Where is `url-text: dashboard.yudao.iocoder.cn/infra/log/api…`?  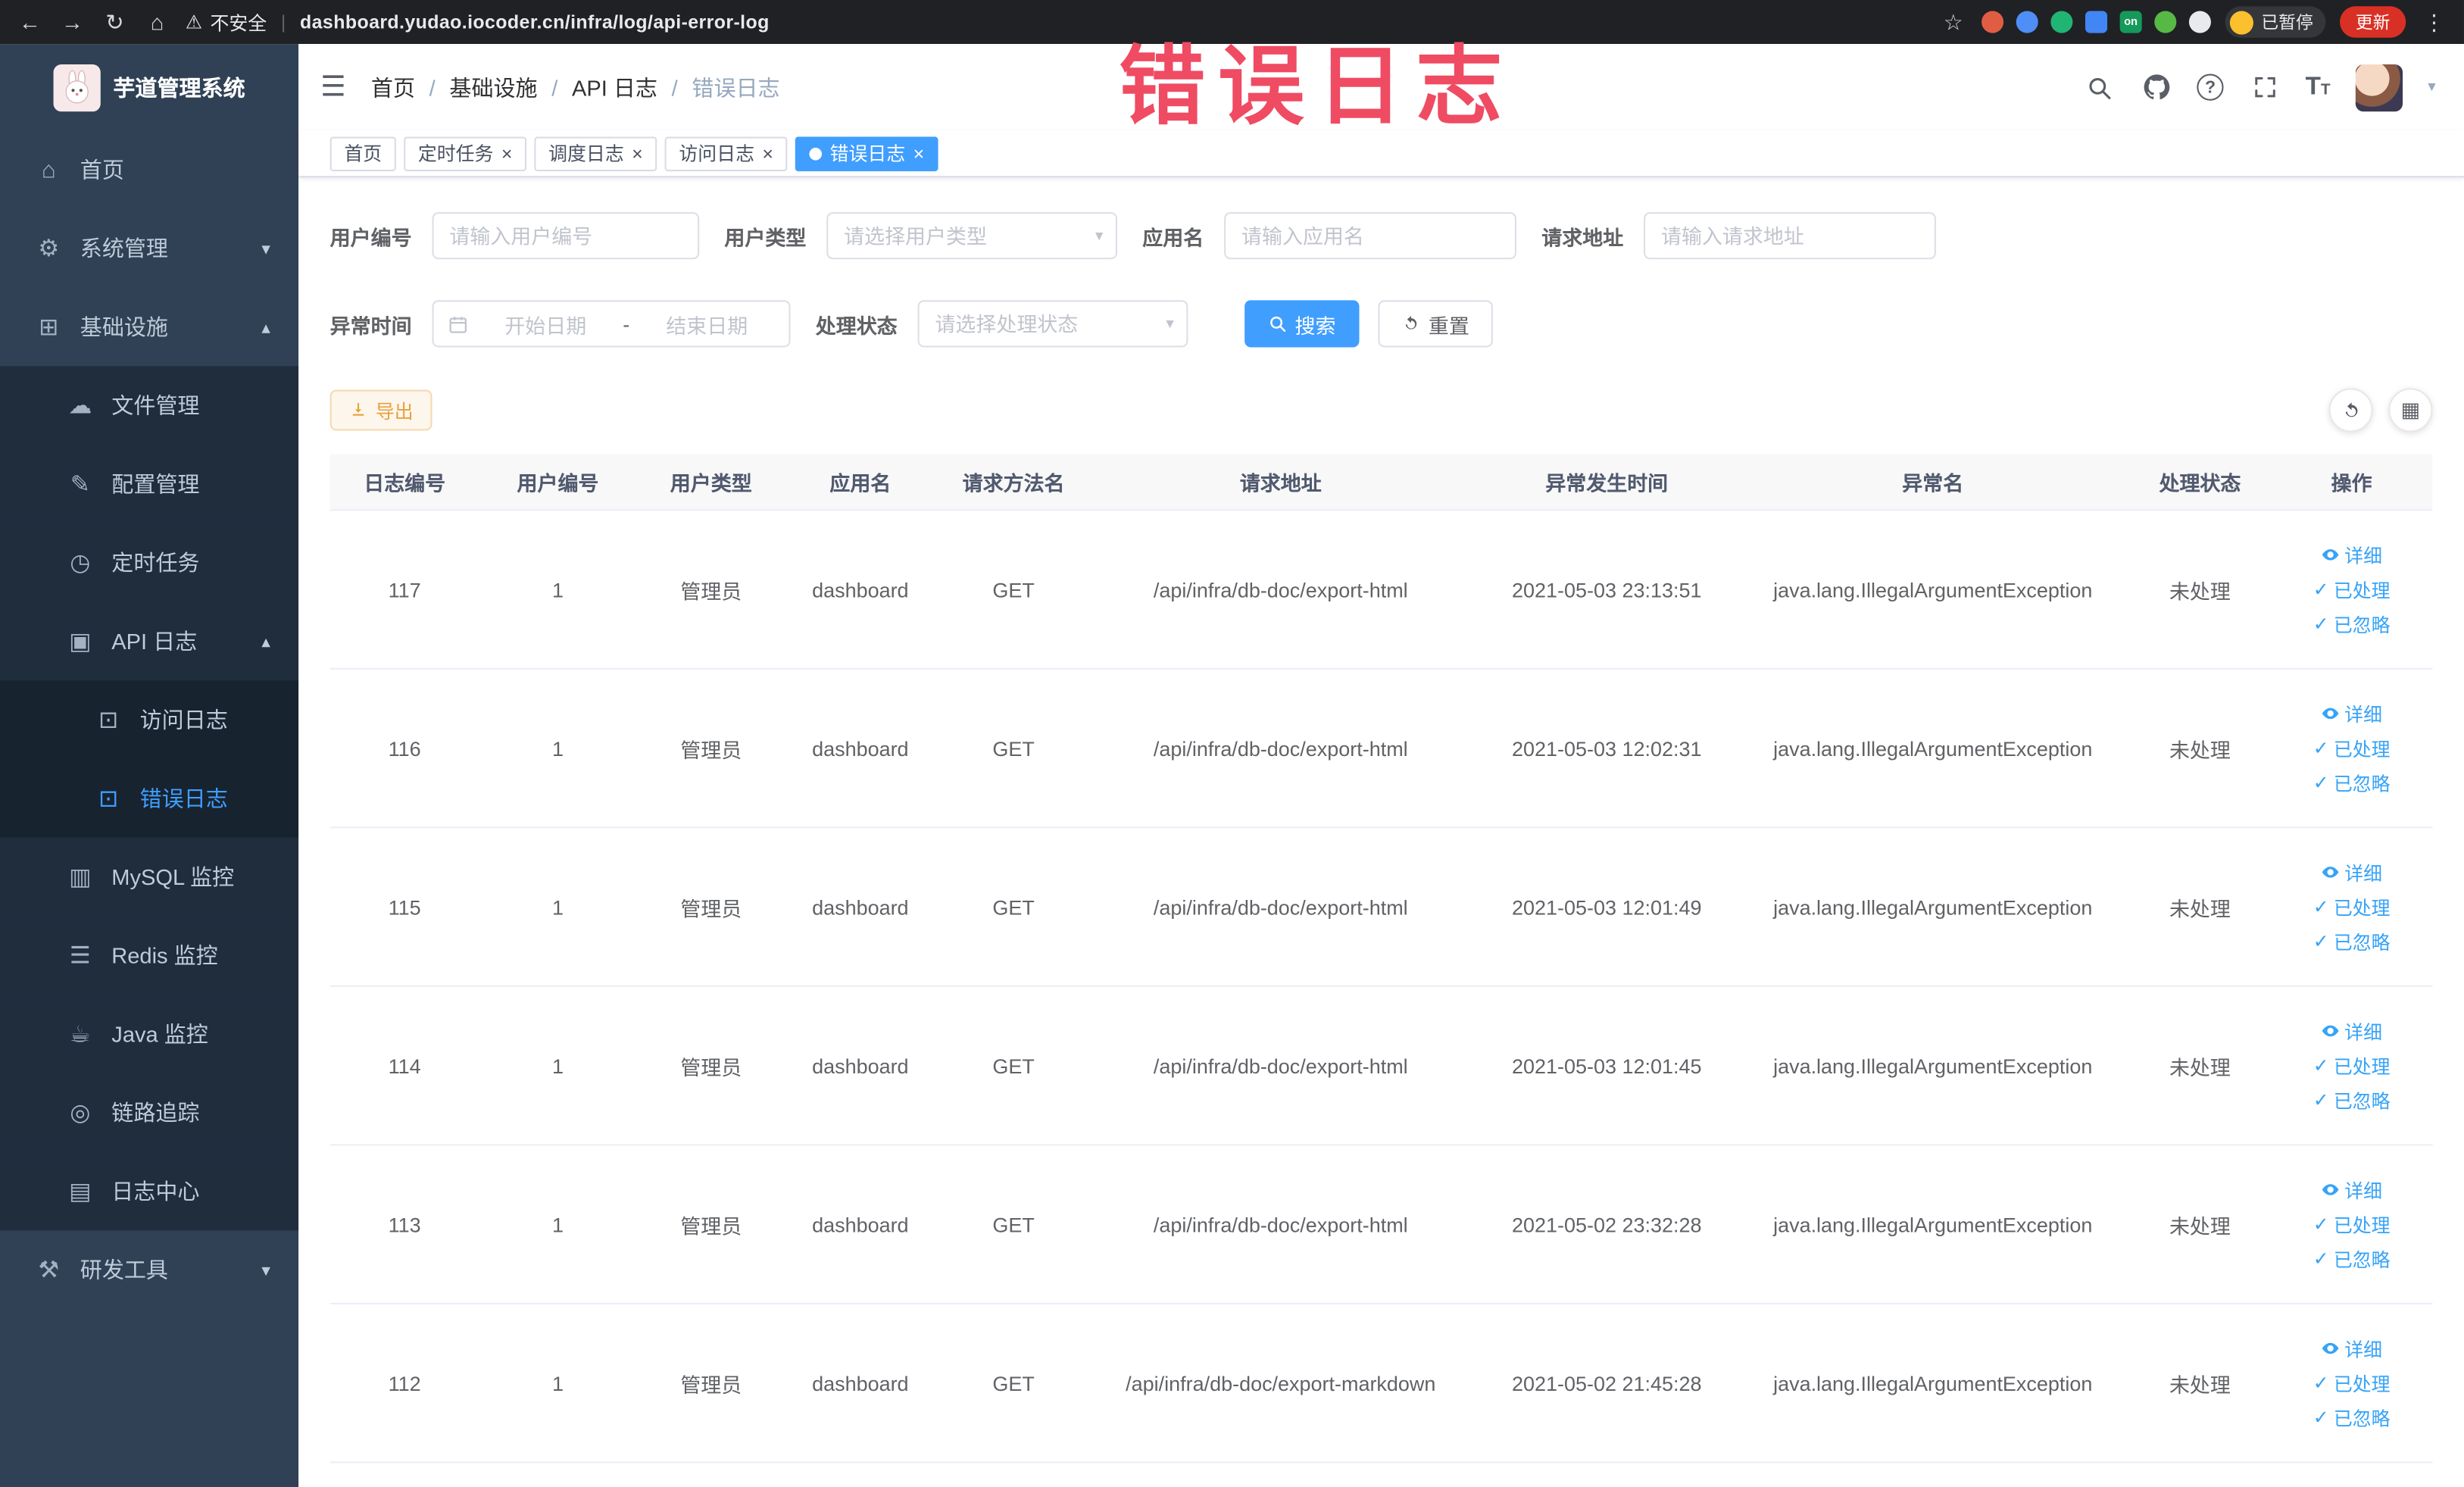
url-text: dashboard.yudao.iocoder.cn/infra/log/api… is located at coordinates (535, 22).